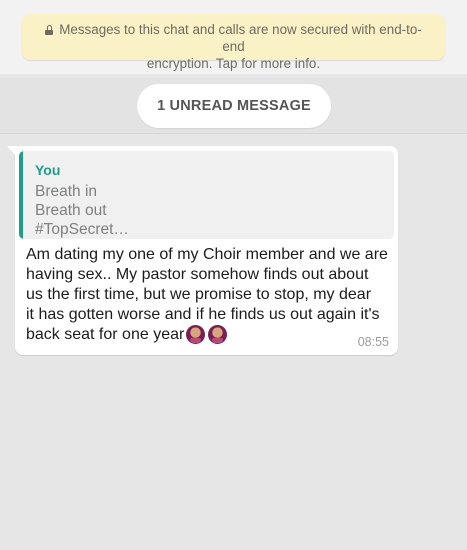 Image resolution: width=467 pixels, height=550 pixels. What do you see at coordinates (48, 170) in the screenshot?
I see `quoted-message-author: You` at bounding box center [48, 170].